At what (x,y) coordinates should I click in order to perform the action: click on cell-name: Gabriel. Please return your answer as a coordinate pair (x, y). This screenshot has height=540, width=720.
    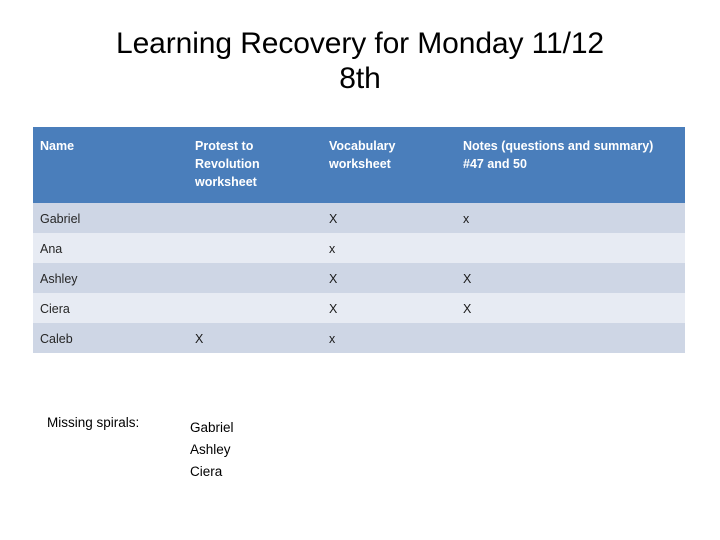
    Looking at the image, I should click on (110, 218).